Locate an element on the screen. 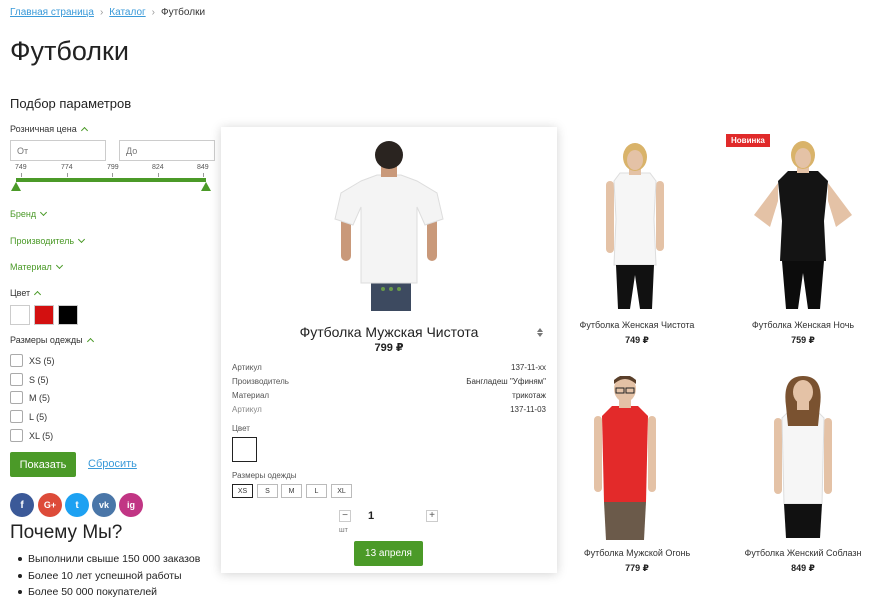 The width and height of the screenshot is (880, 601). price-range-min-handle is located at coordinates (16, 186).